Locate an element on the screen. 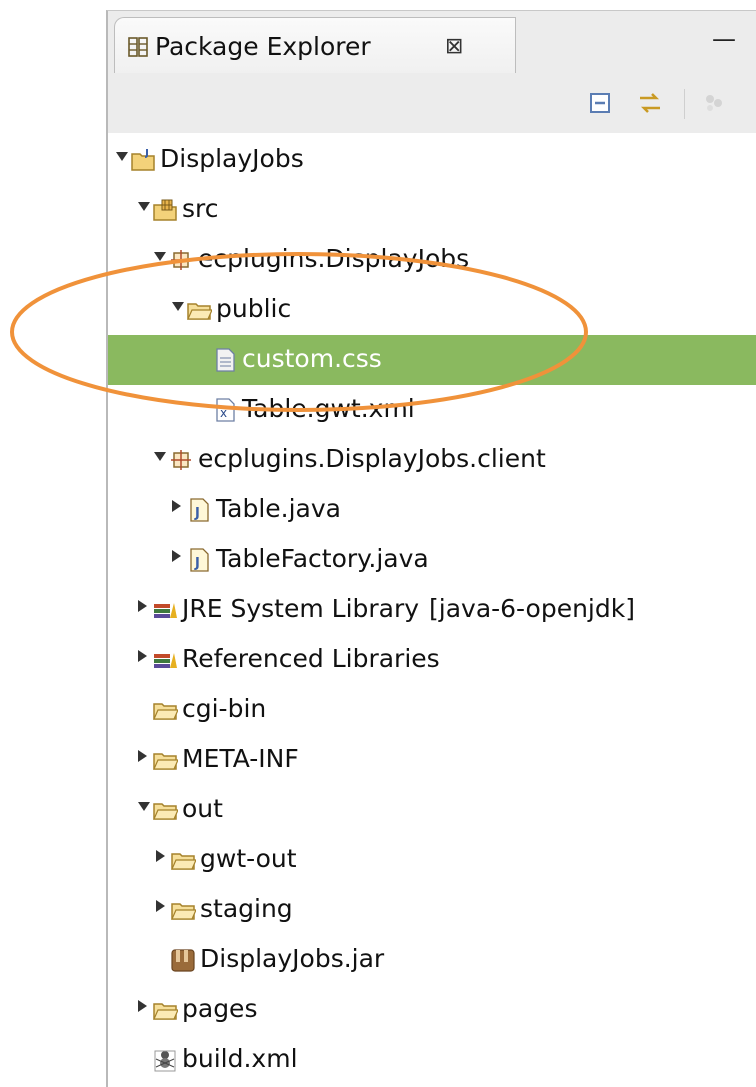  tree-item-referenced-libraries: Referenced Libraries is located at coordinates (432, 660).